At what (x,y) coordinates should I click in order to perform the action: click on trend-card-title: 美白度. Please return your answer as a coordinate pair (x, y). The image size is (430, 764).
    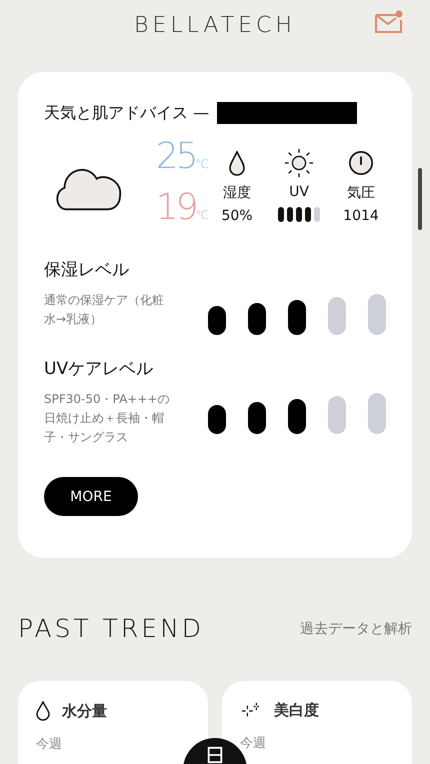
    Looking at the image, I should click on (296, 710).